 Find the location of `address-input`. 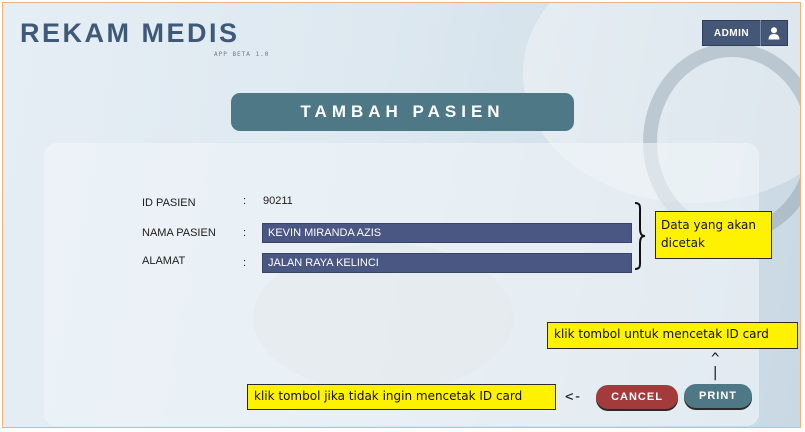

address-input is located at coordinates (447, 263).